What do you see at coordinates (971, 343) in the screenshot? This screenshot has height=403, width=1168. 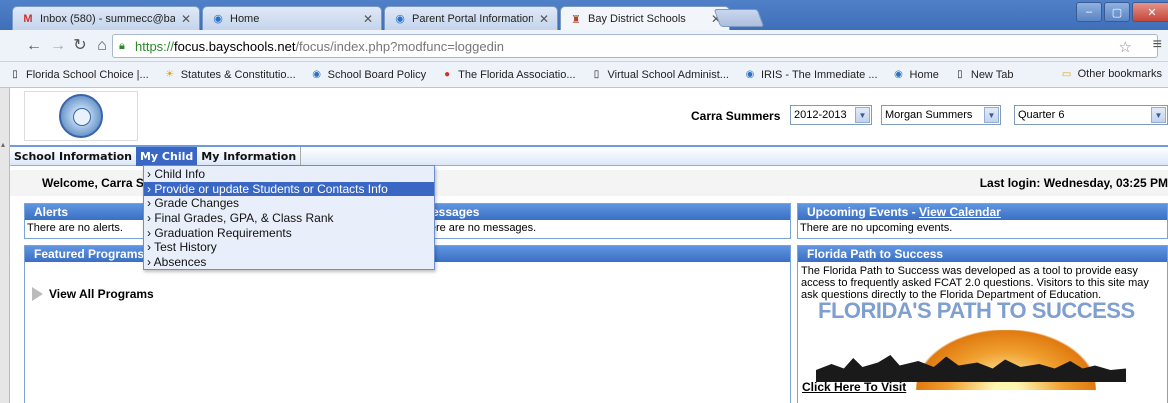 I see `florida-path-banner: FLORIDA'S PATH TO SUCCESS` at bounding box center [971, 343].